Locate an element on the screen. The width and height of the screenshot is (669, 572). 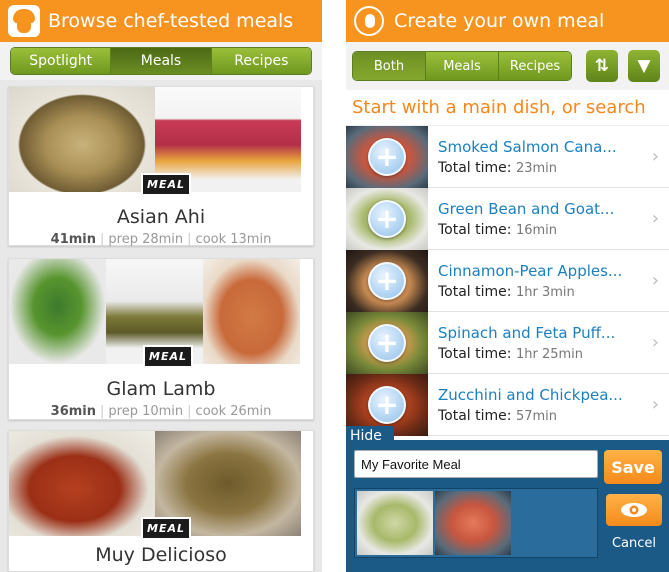
browse-segmented-control: Spotlight Meals Recipes is located at coordinates (161, 61).